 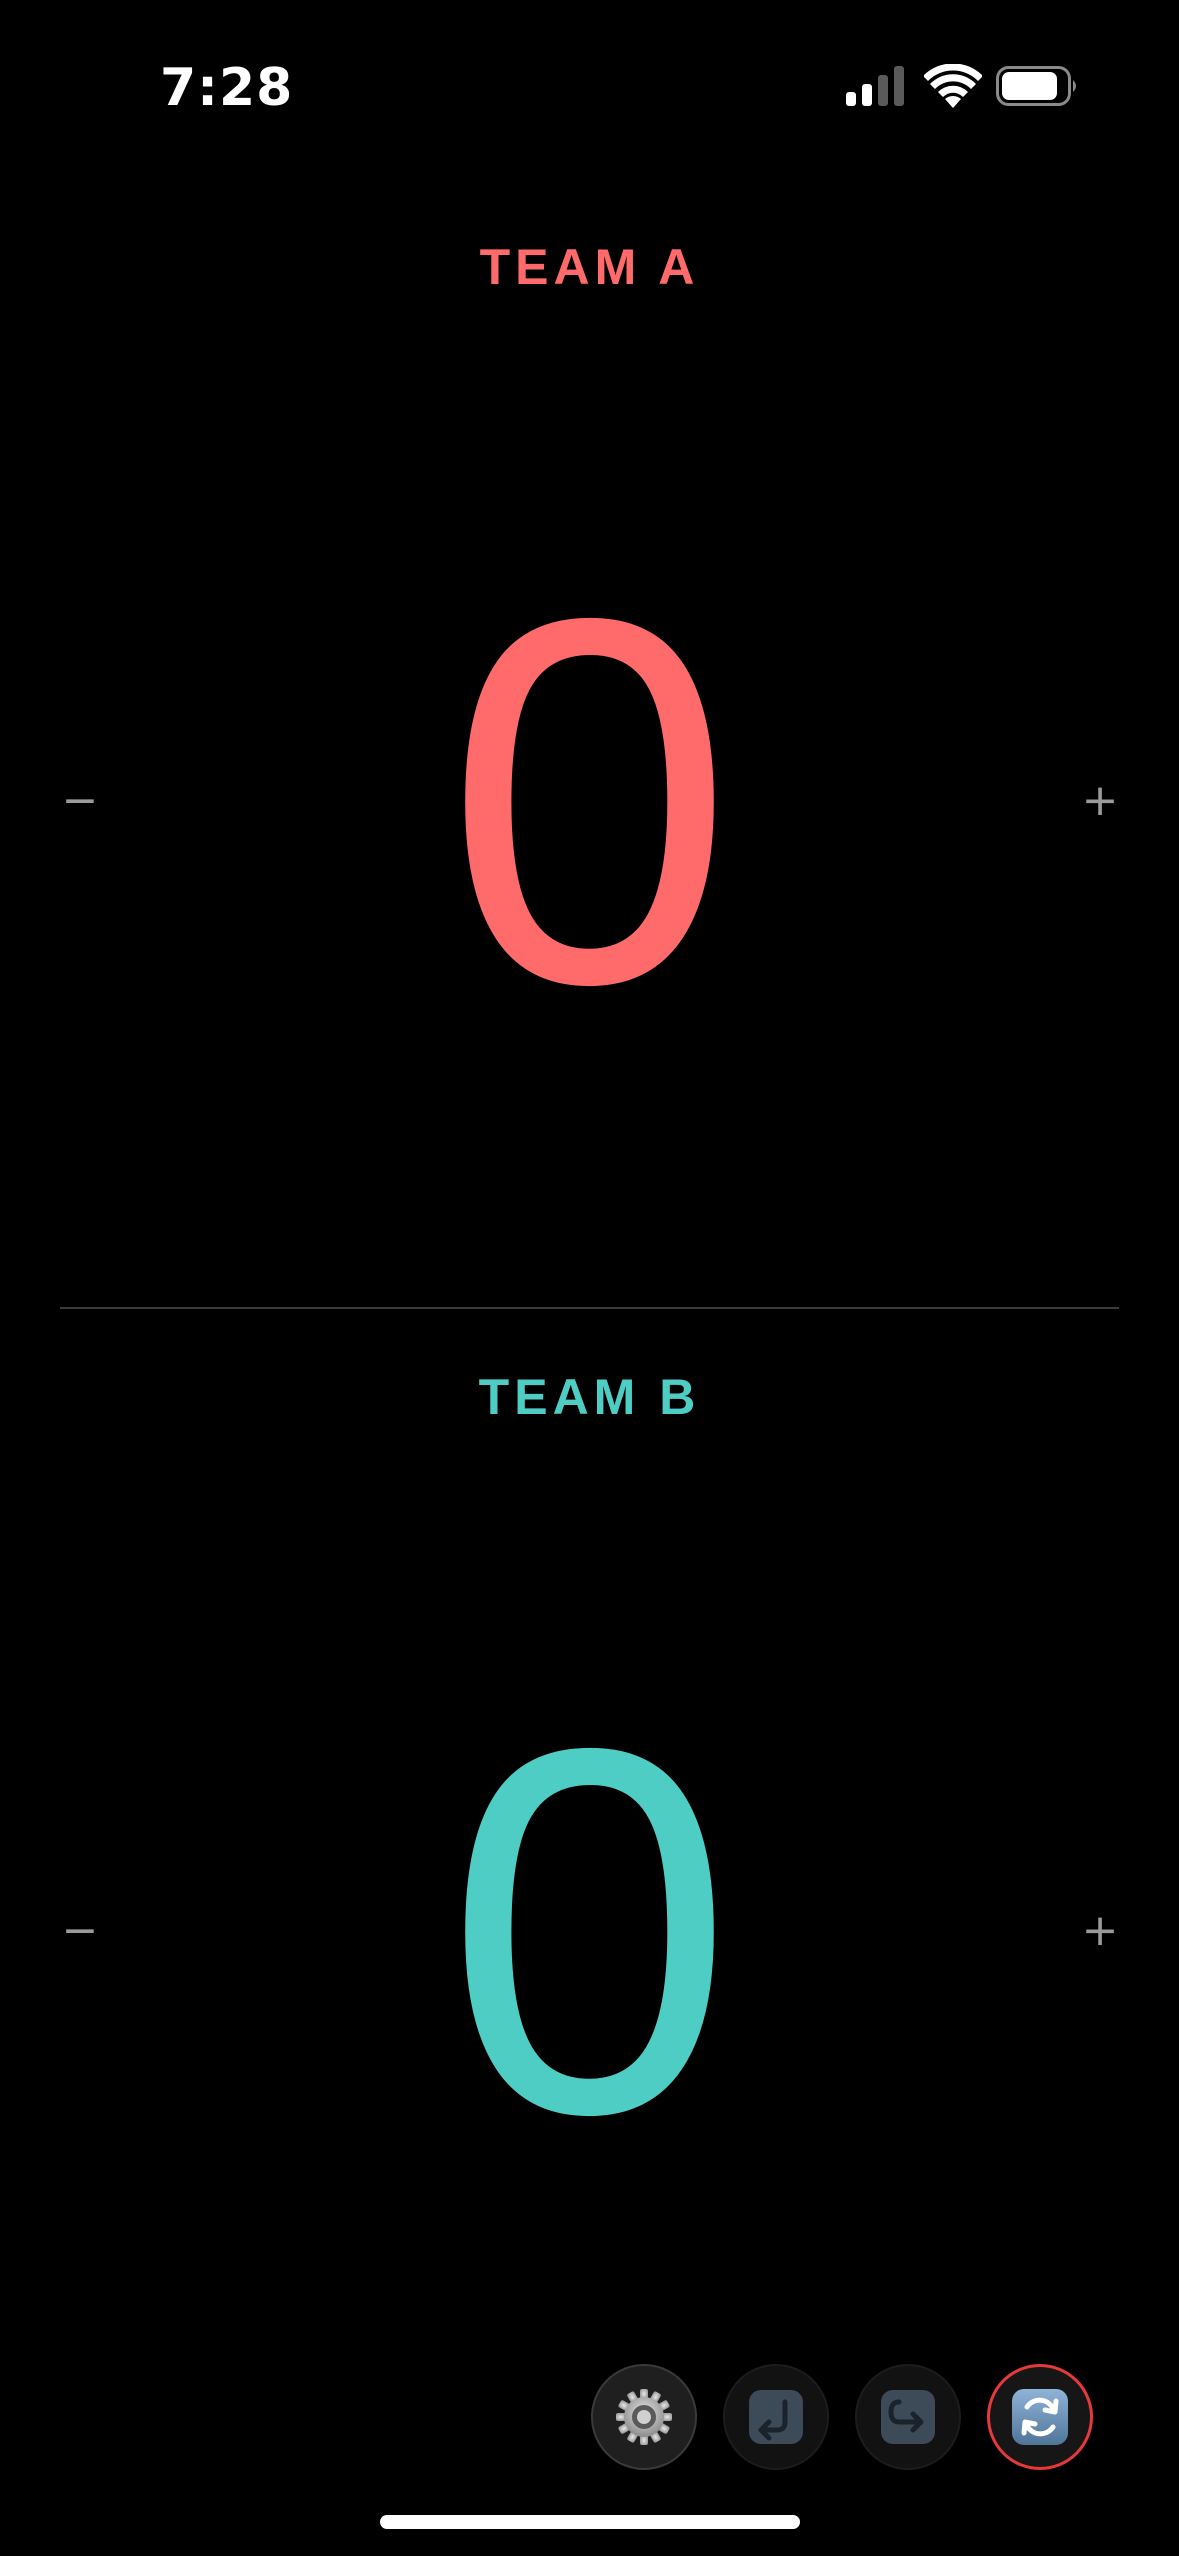 I want to click on reset-button, so click(x=1040, y=2417).